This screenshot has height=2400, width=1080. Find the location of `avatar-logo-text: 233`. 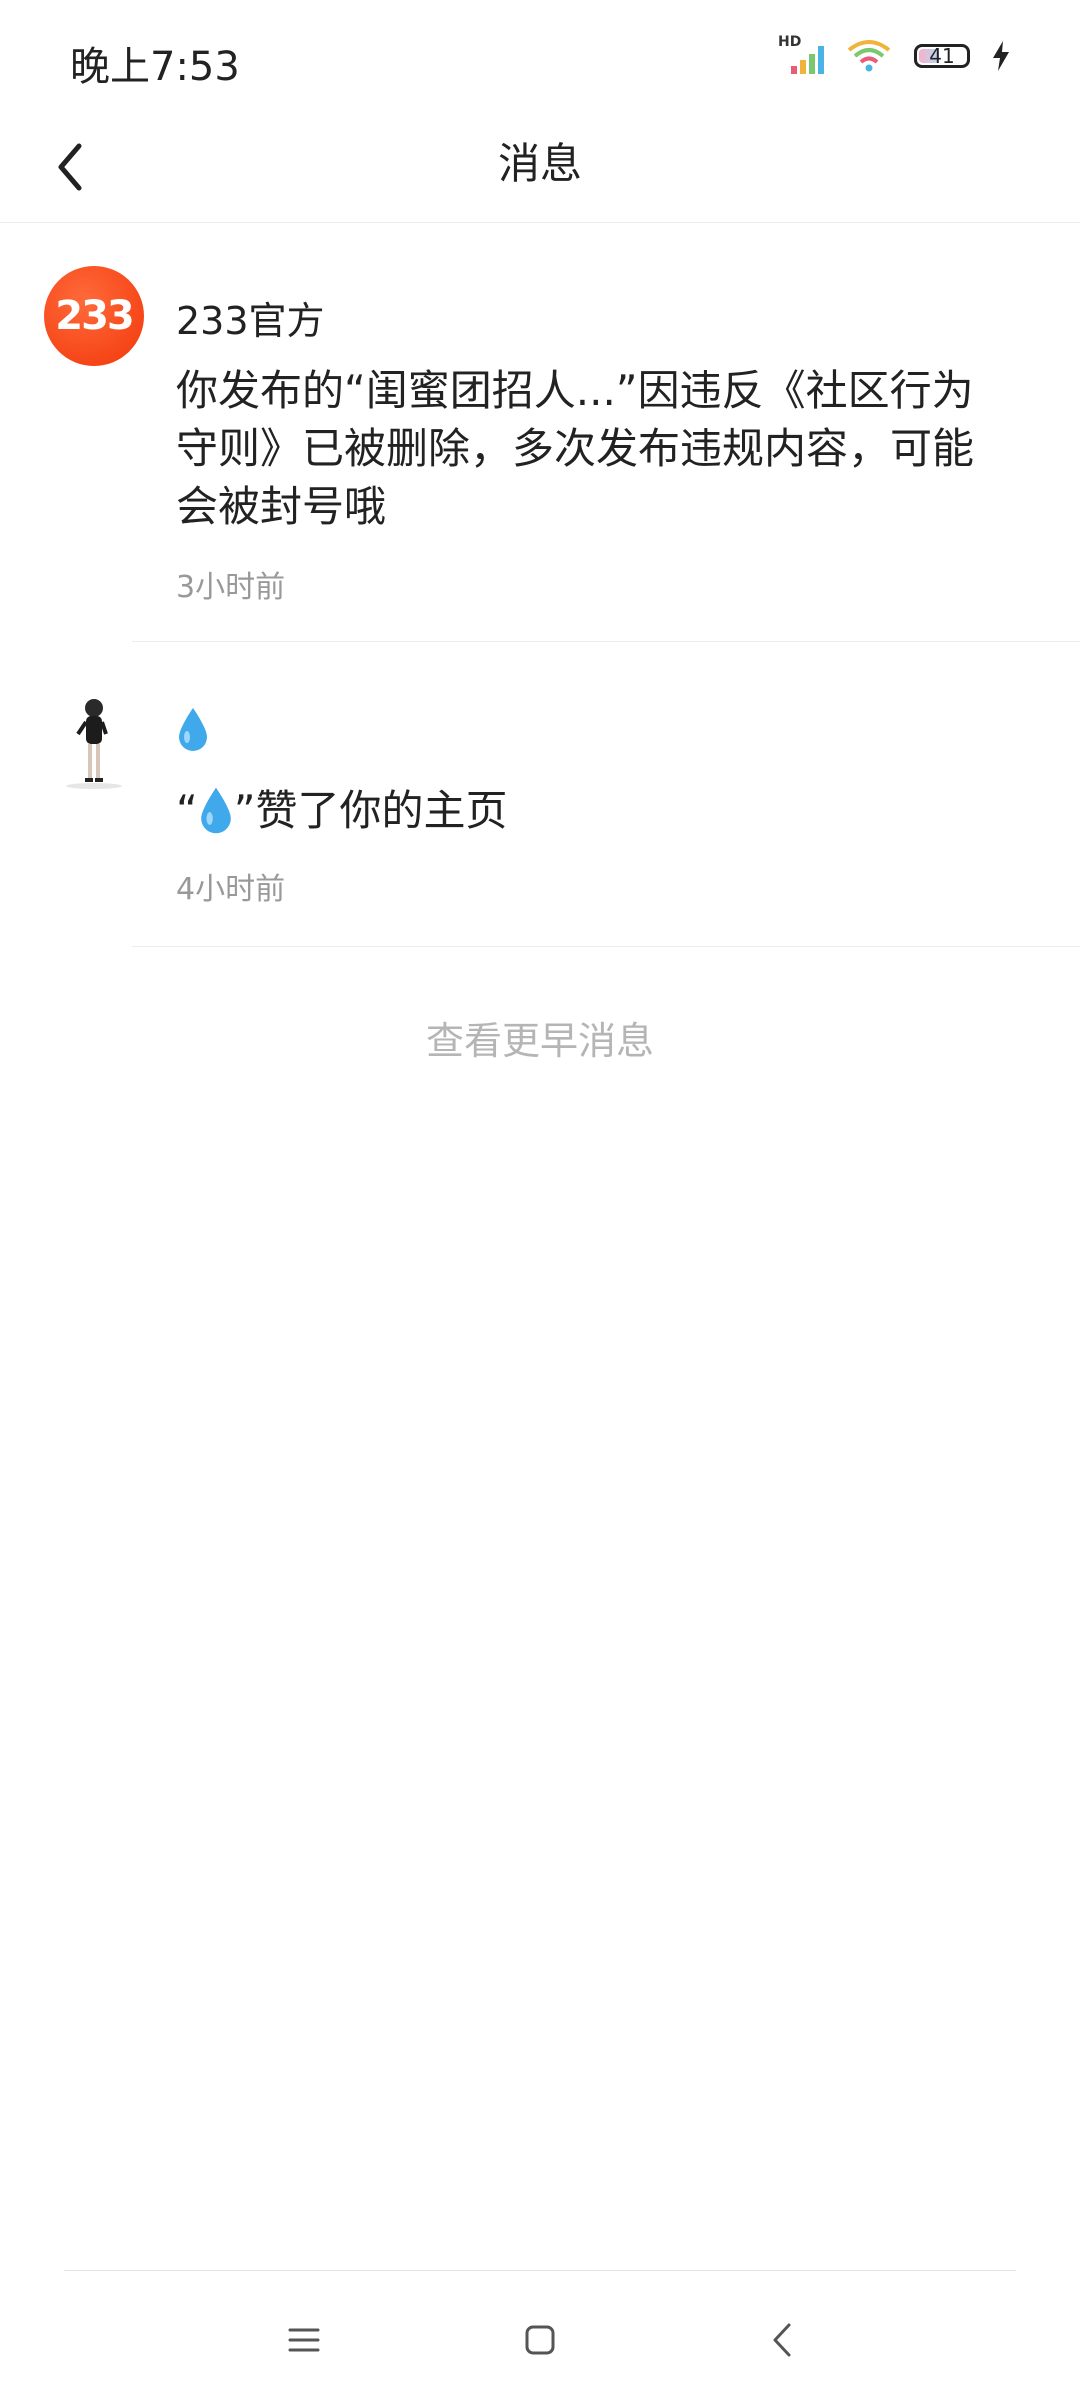

avatar-logo-text: 233 is located at coordinates (94, 316).